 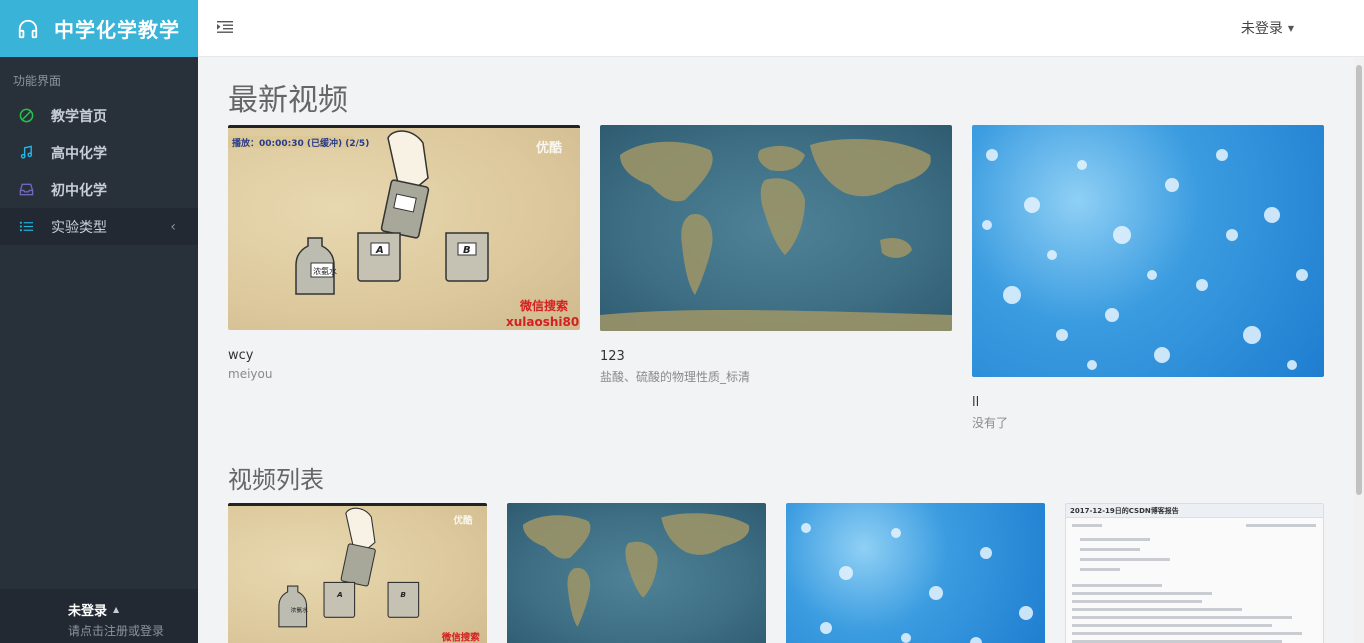 What do you see at coordinates (1261, 29) in the screenshot?
I see `user-menu-label: 未登录` at bounding box center [1261, 29].